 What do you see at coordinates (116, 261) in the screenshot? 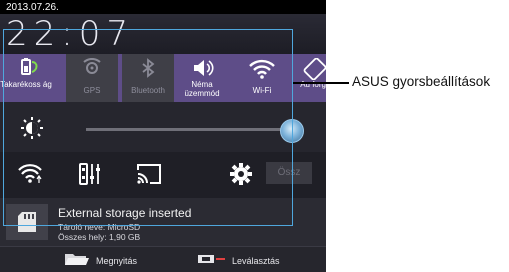
I see `open-button: Megnyitás` at bounding box center [116, 261].